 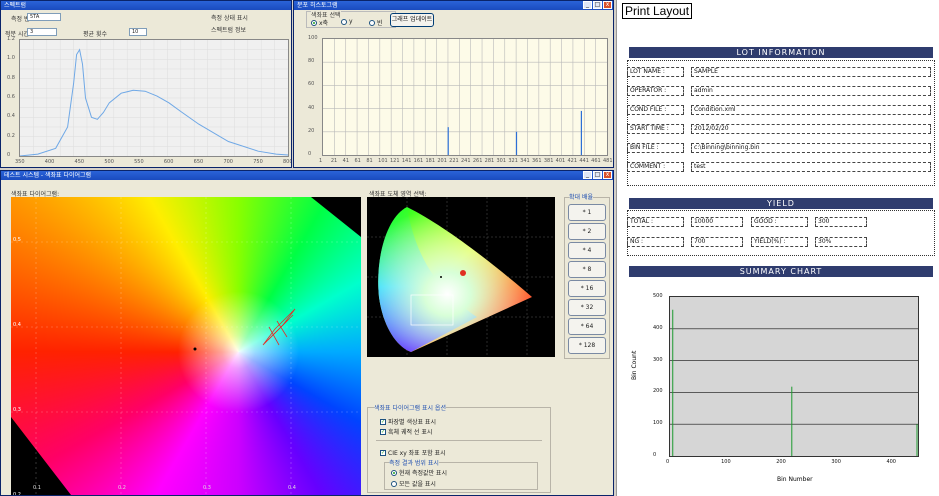 I want to click on radio-bin: 빈, so click(x=376, y=22).